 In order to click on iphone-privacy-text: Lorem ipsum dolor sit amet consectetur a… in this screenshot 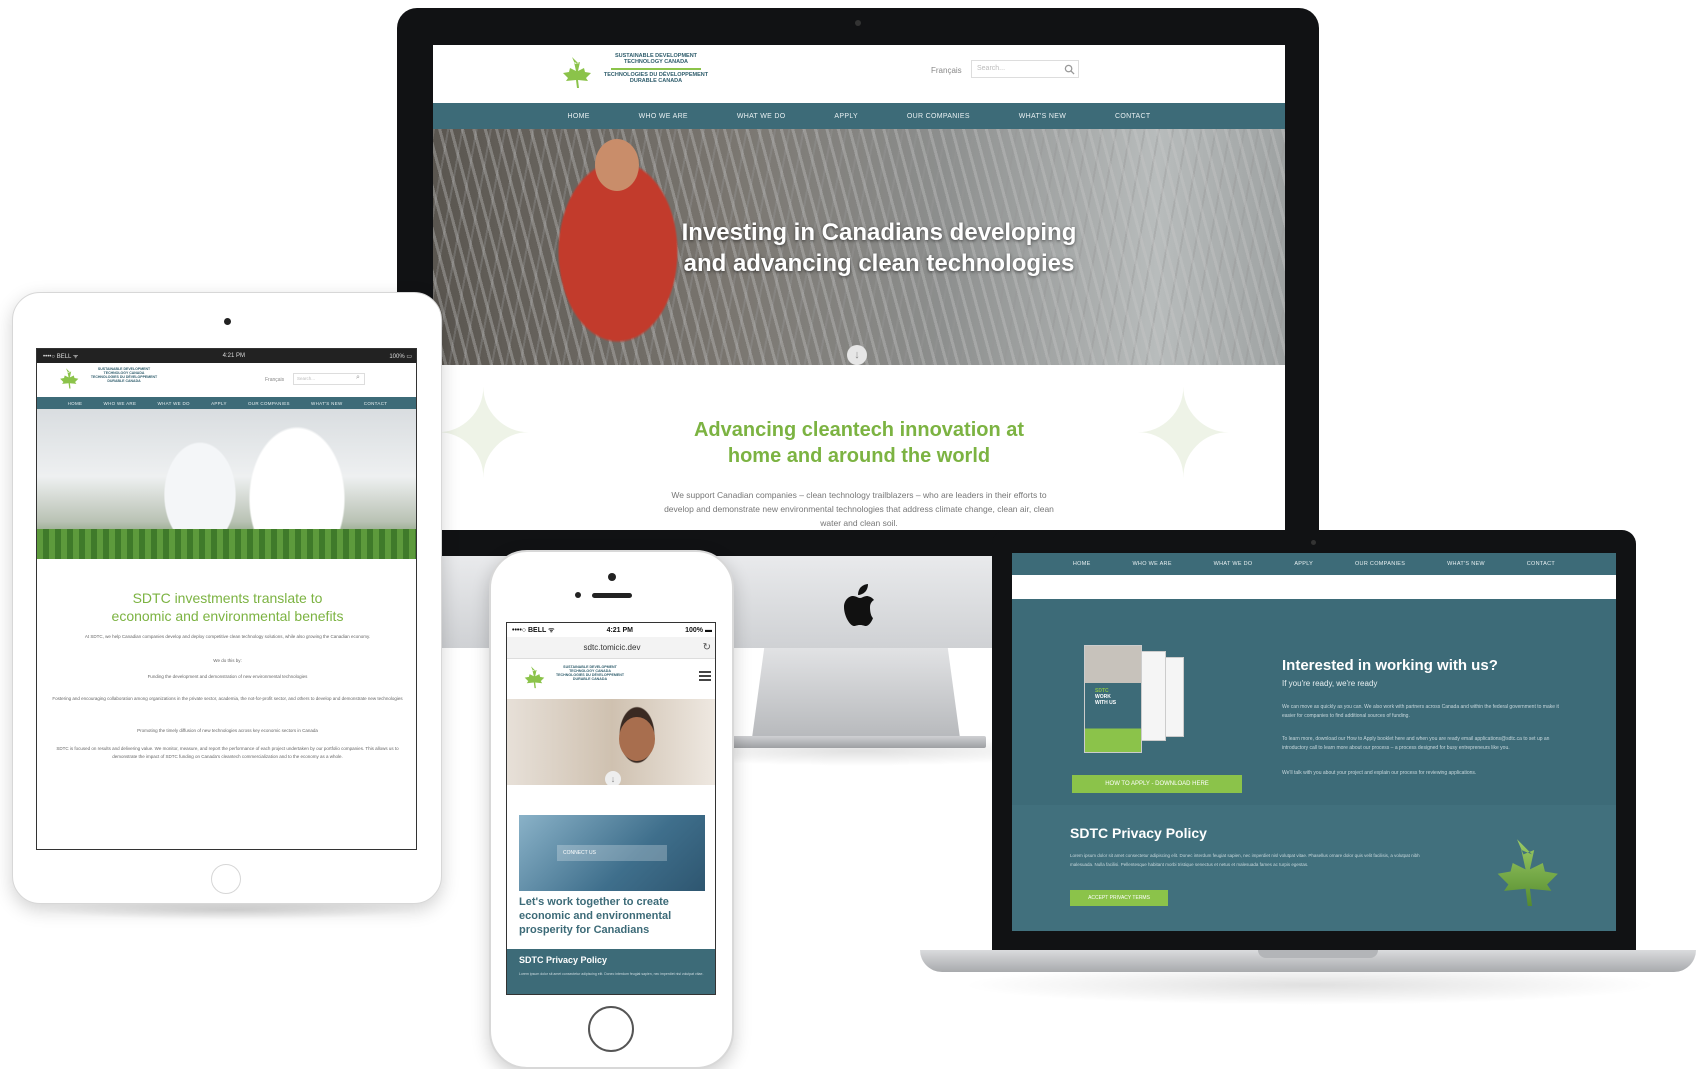, I will do `click(611, 974)`.